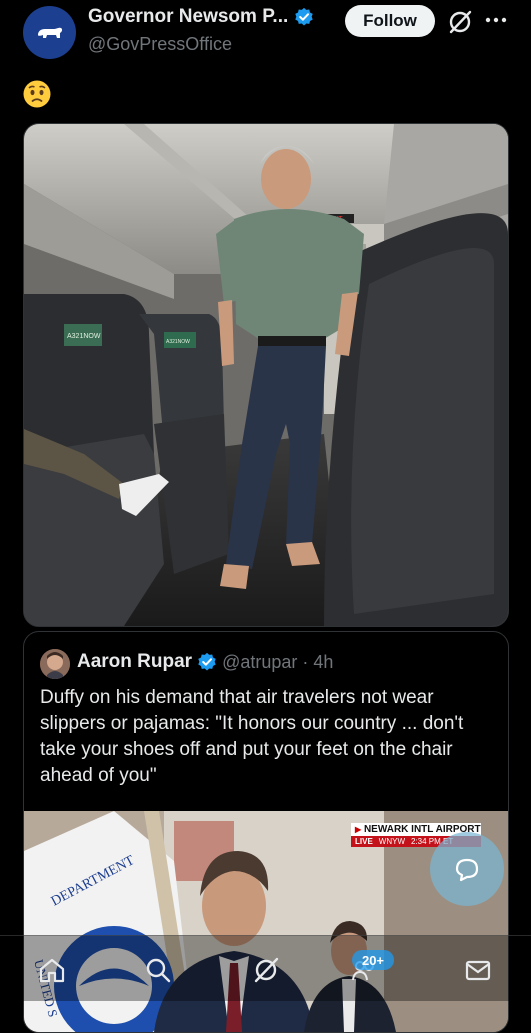  I want to click on quote-author-avatar, so click(55, 664).